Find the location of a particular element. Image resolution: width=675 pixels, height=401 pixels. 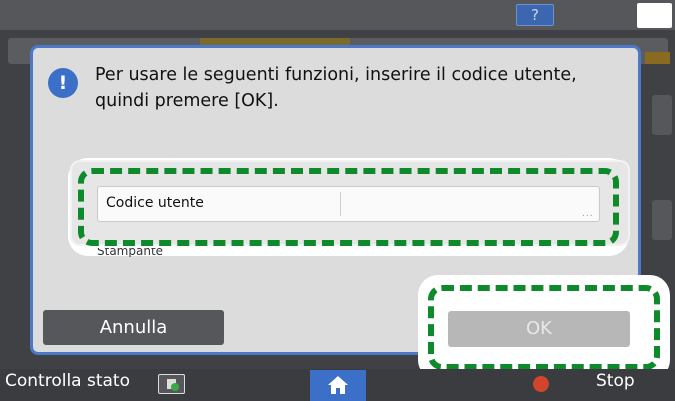

moon-icon is located at coordinates (653, 15).